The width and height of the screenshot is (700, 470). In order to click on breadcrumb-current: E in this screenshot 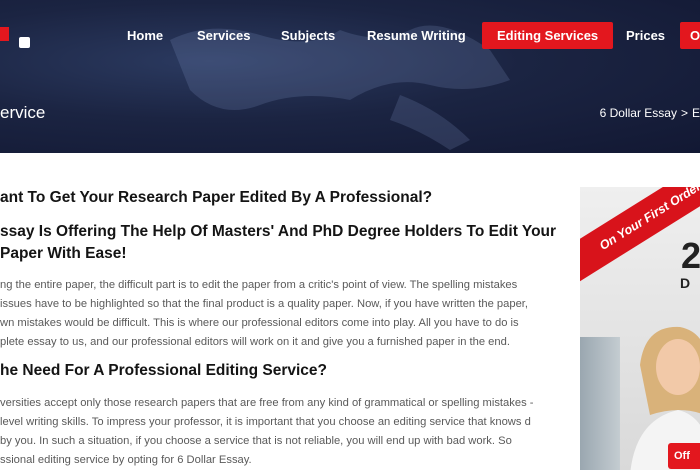, I will do `click(695, 113)`.